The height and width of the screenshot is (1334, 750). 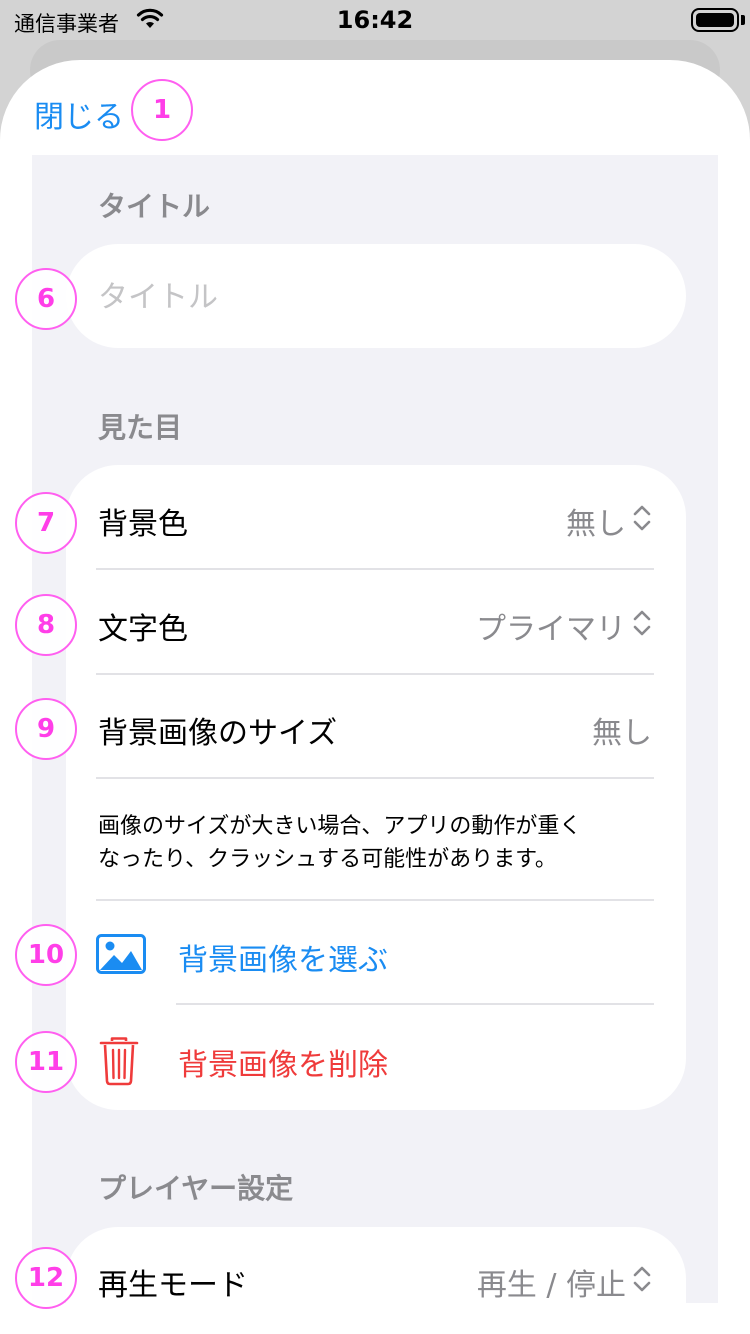 I want to click on playback-mode-label: 再生モード, so click(x=173, y=1285).